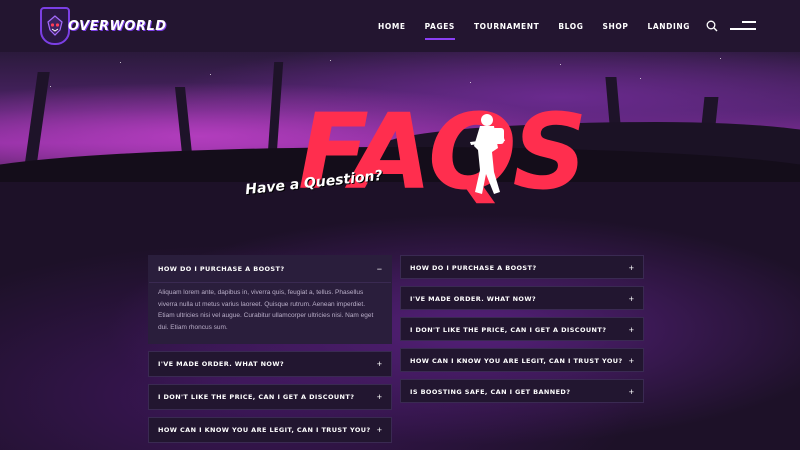  What do you see at coordinates (668, 26) in the screenshot?
I see `nav-item-landing: LANDING` at bounding box center [668, 26].